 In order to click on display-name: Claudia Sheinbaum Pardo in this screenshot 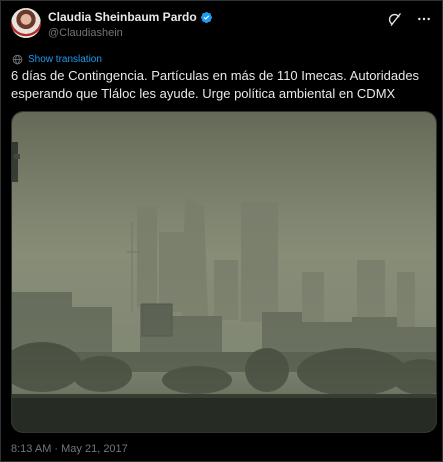, I will do `click(122, 17)`.